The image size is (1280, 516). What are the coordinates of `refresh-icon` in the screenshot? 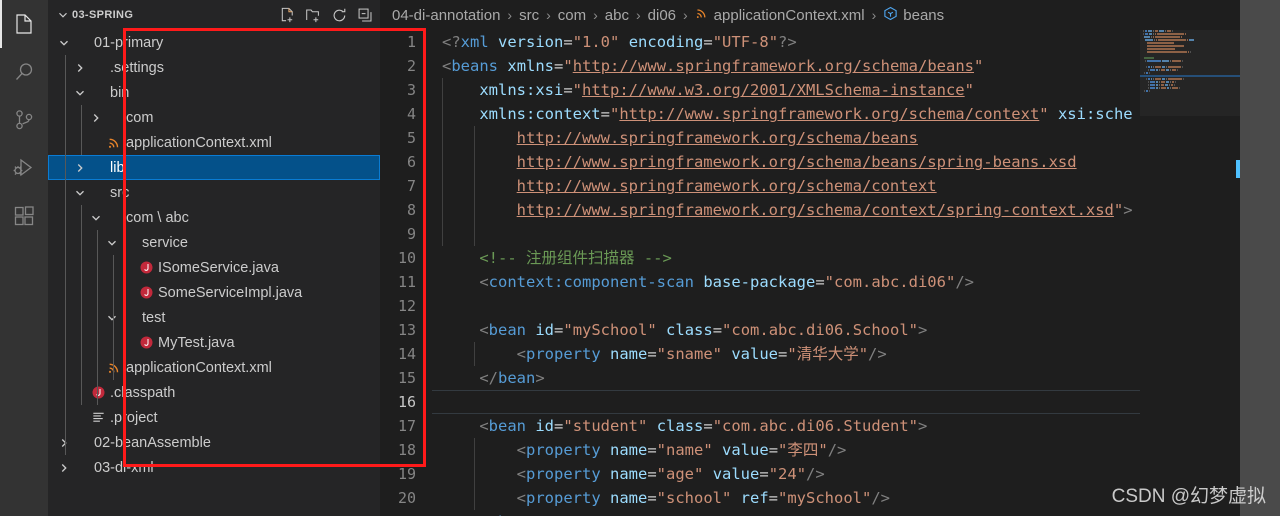 It's located at (339, 15).